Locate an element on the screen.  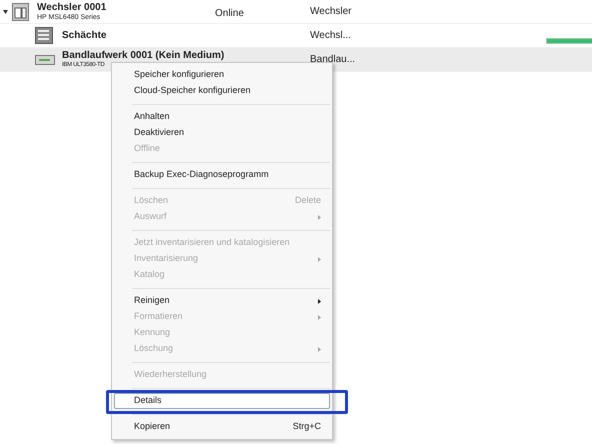
row-title: Schächte is located at coordinates (85, 35).